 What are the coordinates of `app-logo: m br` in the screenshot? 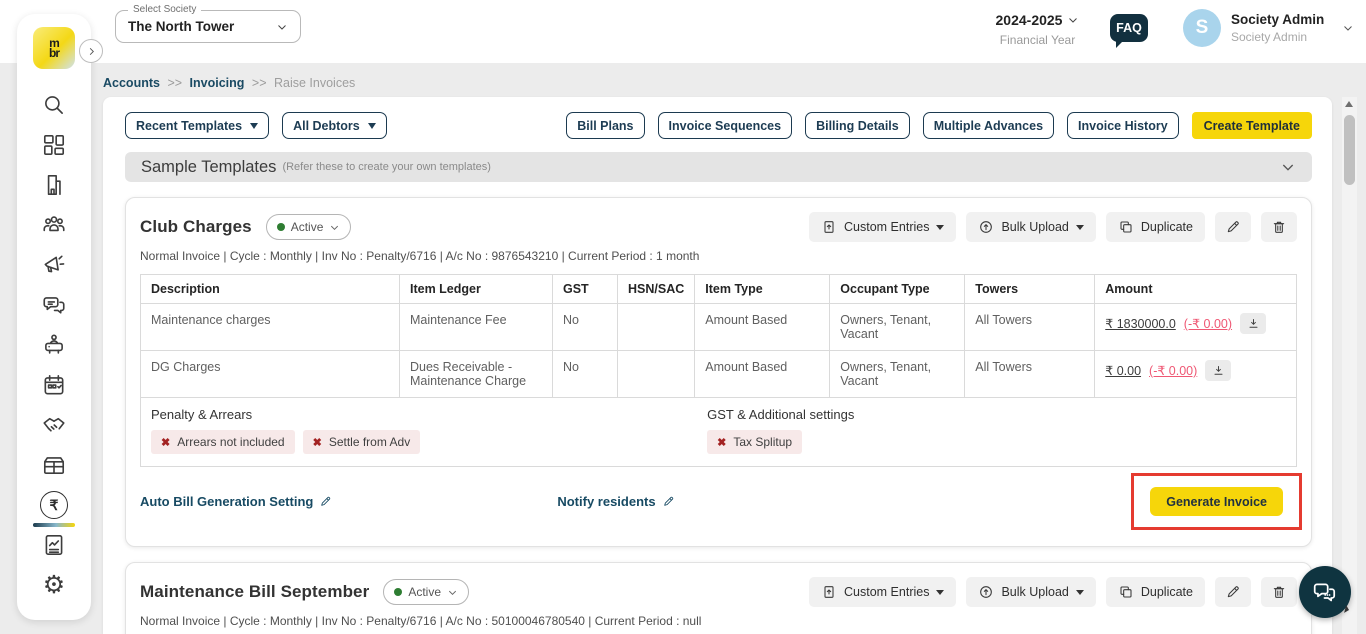 It's located at (54, 48).